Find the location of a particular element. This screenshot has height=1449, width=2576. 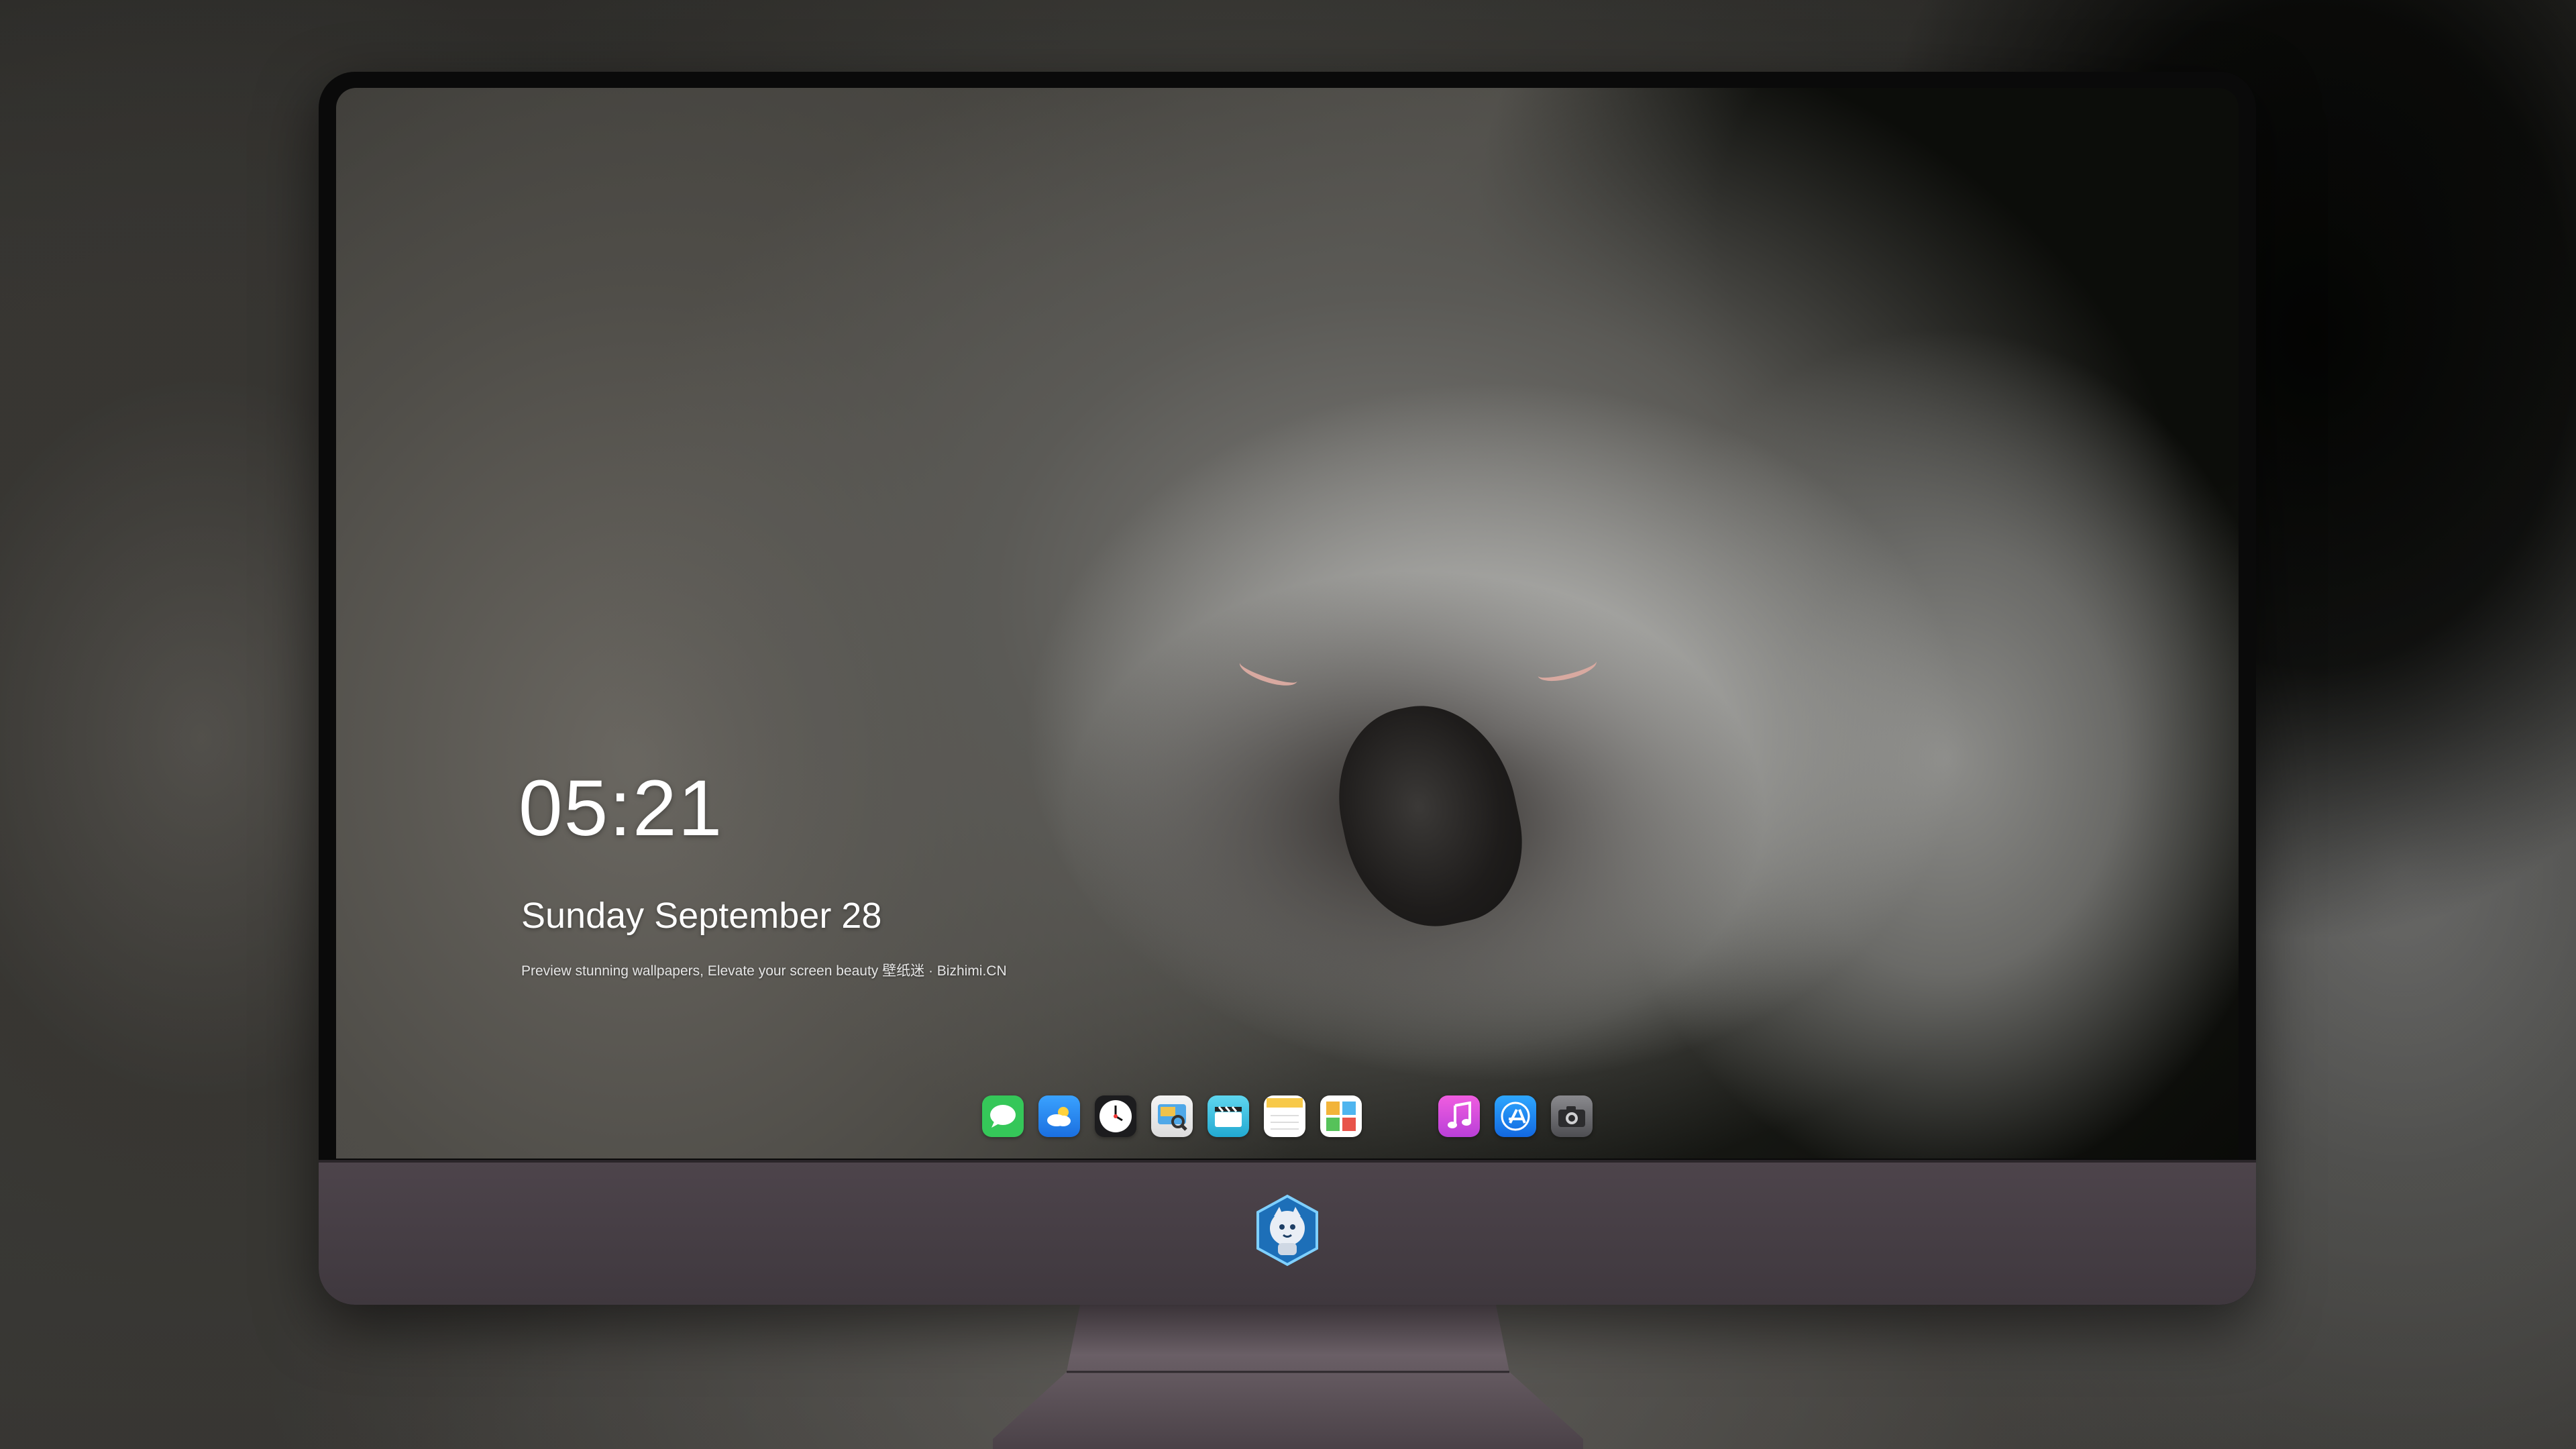

monitor-stand is located at coordinates (1288, 1377).